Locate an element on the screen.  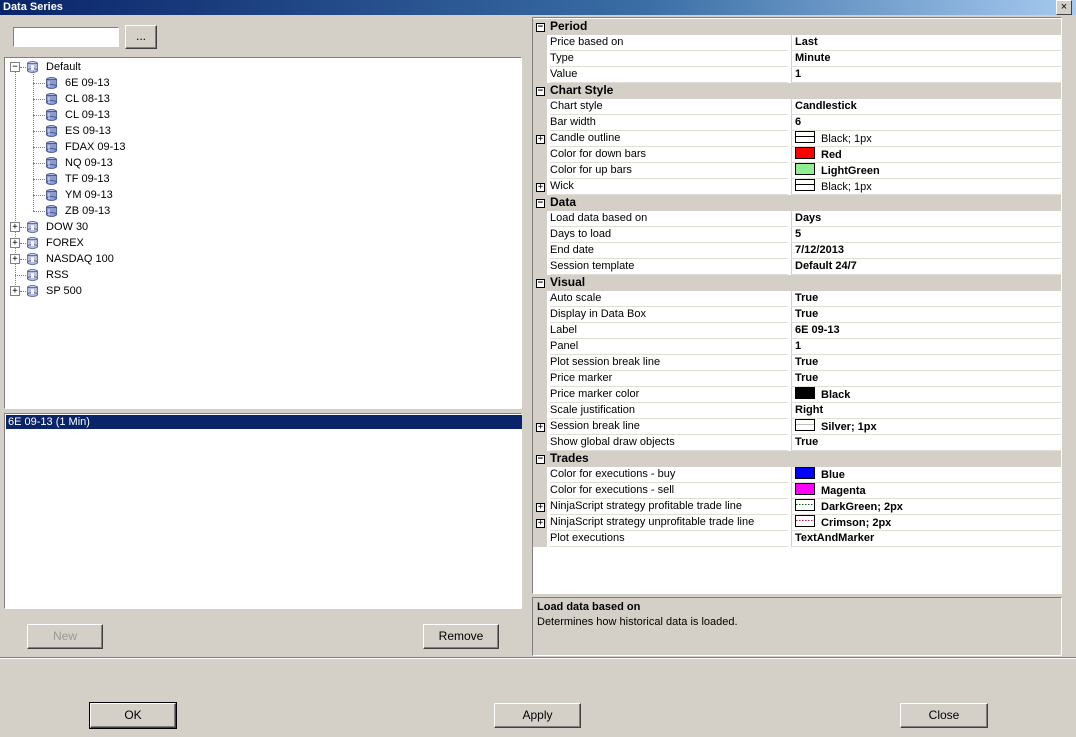
ok-button: OK is located at coordinates (133, 715).